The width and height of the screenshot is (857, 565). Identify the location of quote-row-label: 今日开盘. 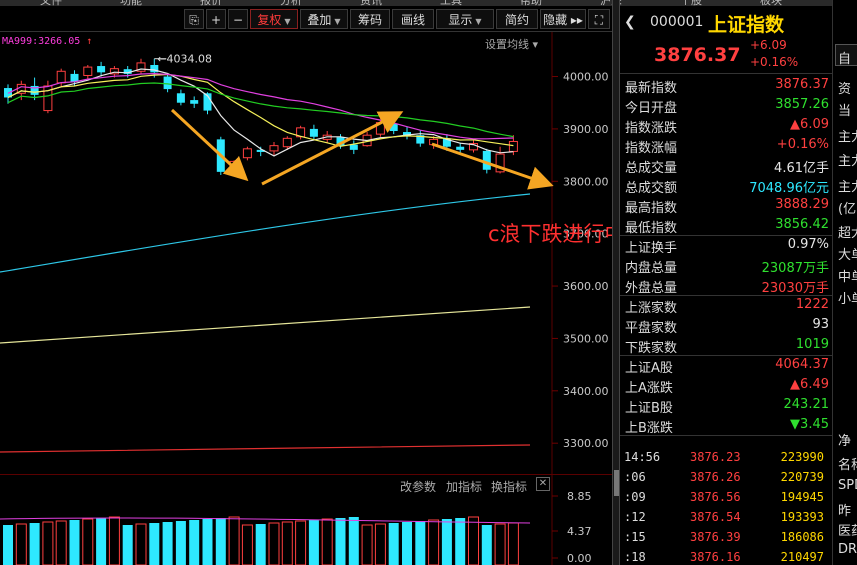
(651, 108).